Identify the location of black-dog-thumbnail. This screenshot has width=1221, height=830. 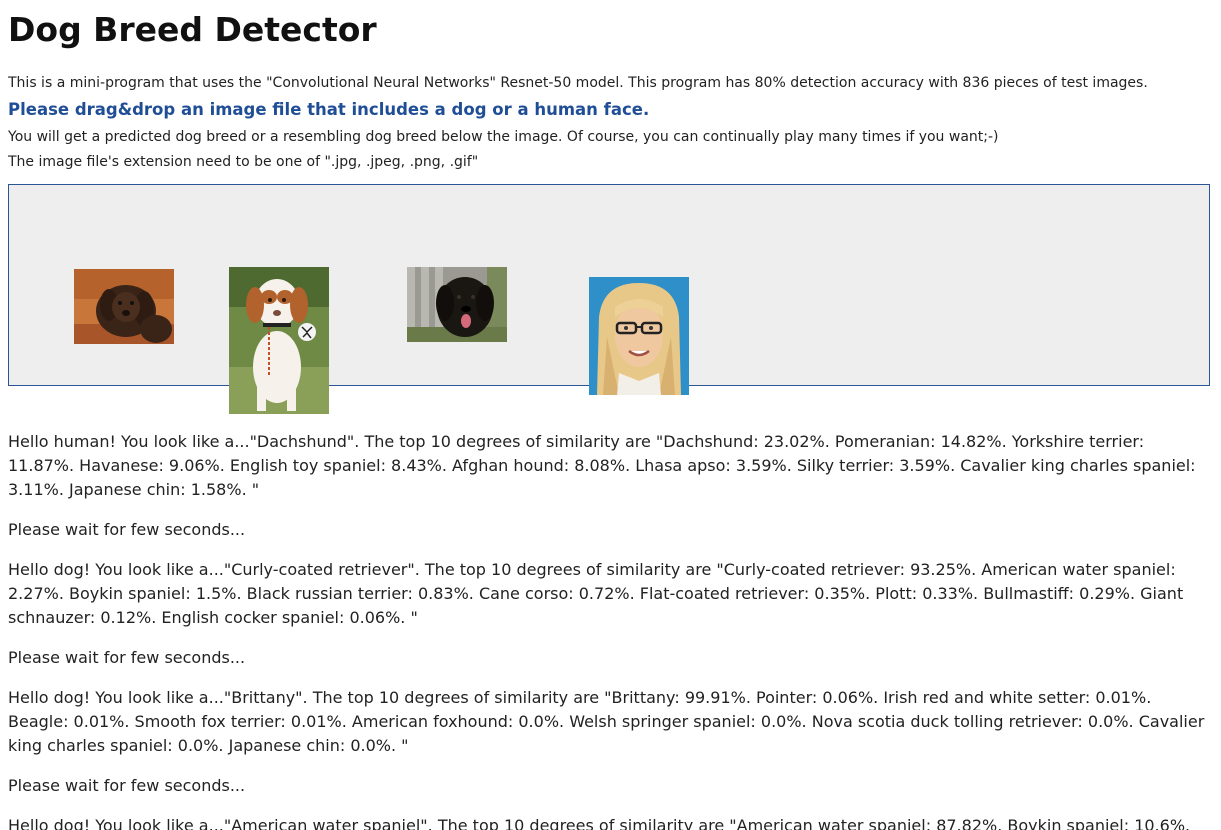
(457, 304).